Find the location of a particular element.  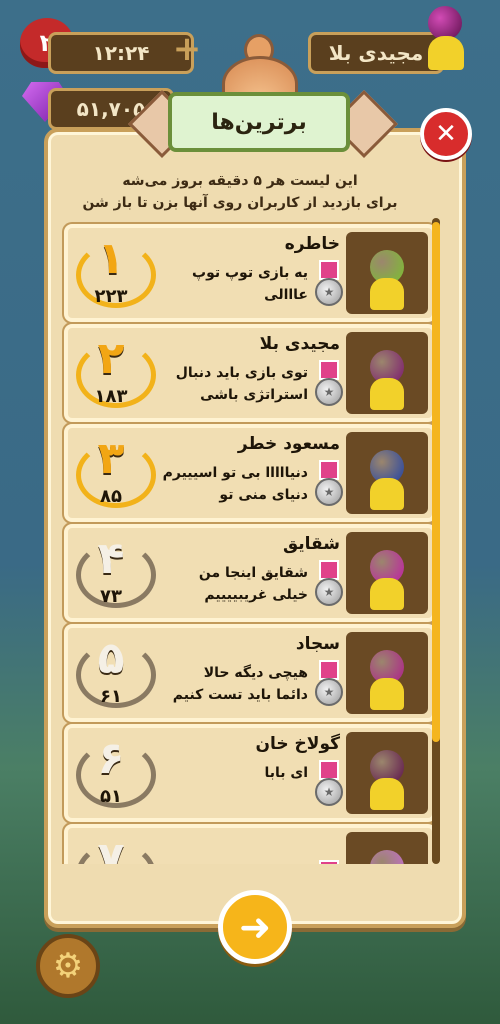

leaderboard-row: ★ ۷ is located at coordinates (248, 844).